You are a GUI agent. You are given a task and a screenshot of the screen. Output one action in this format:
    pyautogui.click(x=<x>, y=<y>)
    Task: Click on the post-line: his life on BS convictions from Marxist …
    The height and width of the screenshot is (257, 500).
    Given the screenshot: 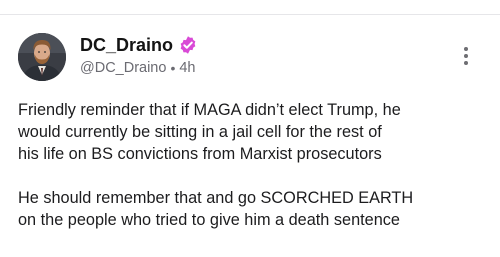 What is the action you would take?
    pyautogui.click(x=200, y=154)
    